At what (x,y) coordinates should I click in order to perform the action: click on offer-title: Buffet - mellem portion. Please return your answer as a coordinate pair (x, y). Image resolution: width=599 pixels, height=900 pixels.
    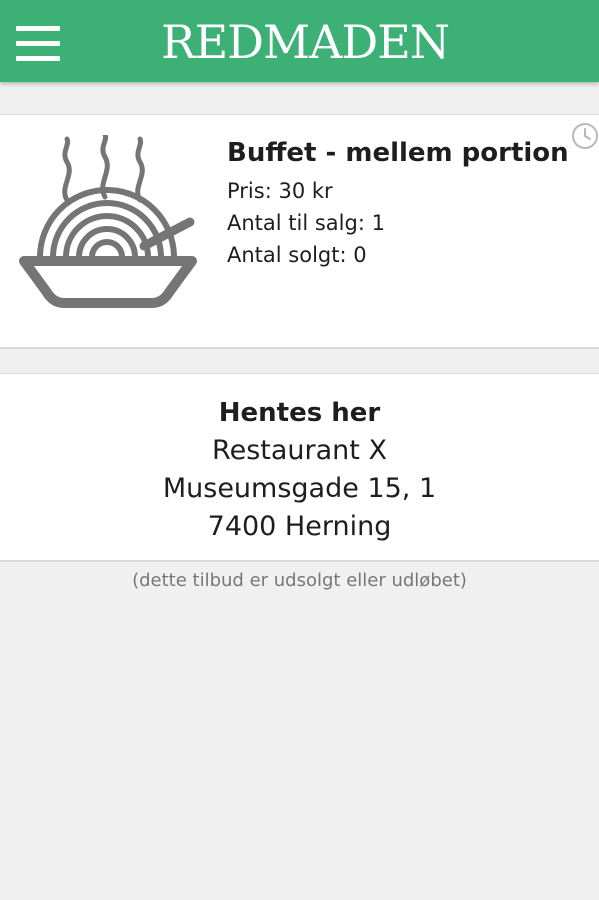
    Looking at the image, I should click on (398, 153).